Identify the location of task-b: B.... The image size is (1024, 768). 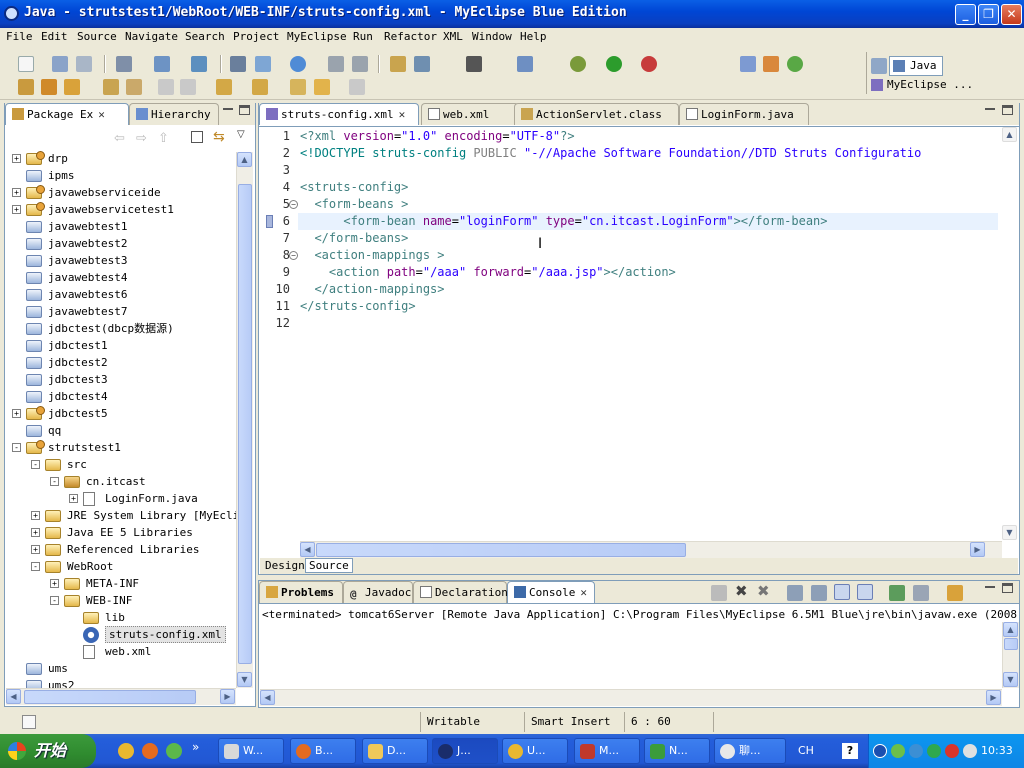
(323, 751).